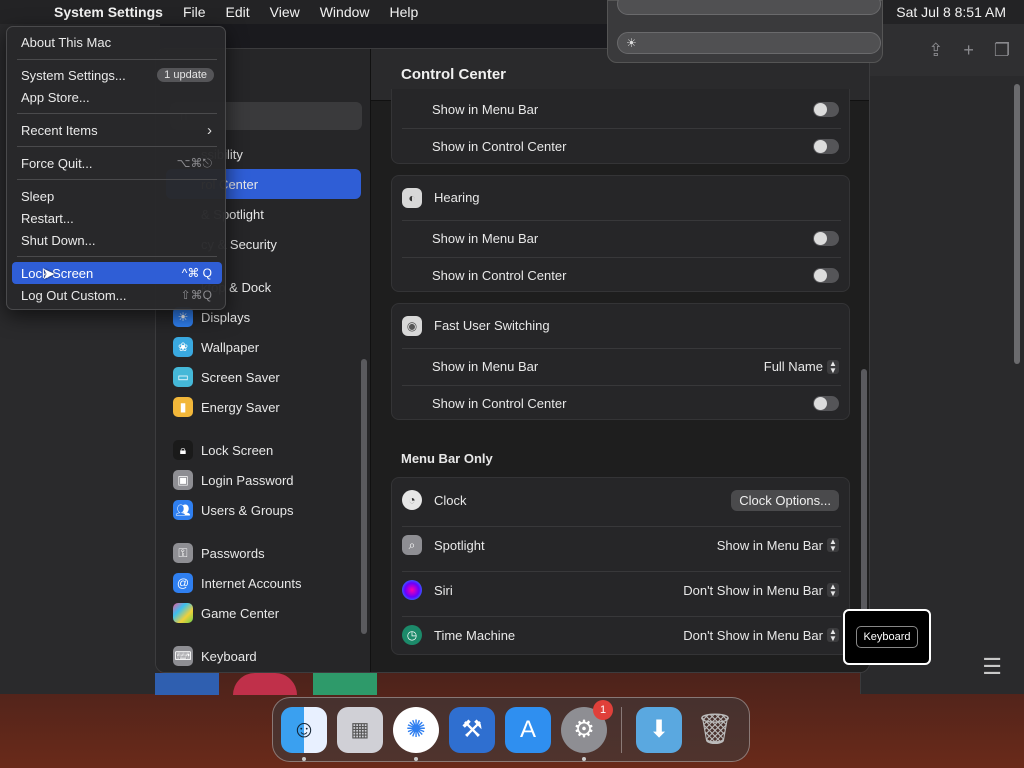 The width and height of the screenshot is (1024, 768). What do you see at coordinates (112, 12) in the screenshot?
I see `menu-app-name: System Settings` at bounding box center [112, 12].